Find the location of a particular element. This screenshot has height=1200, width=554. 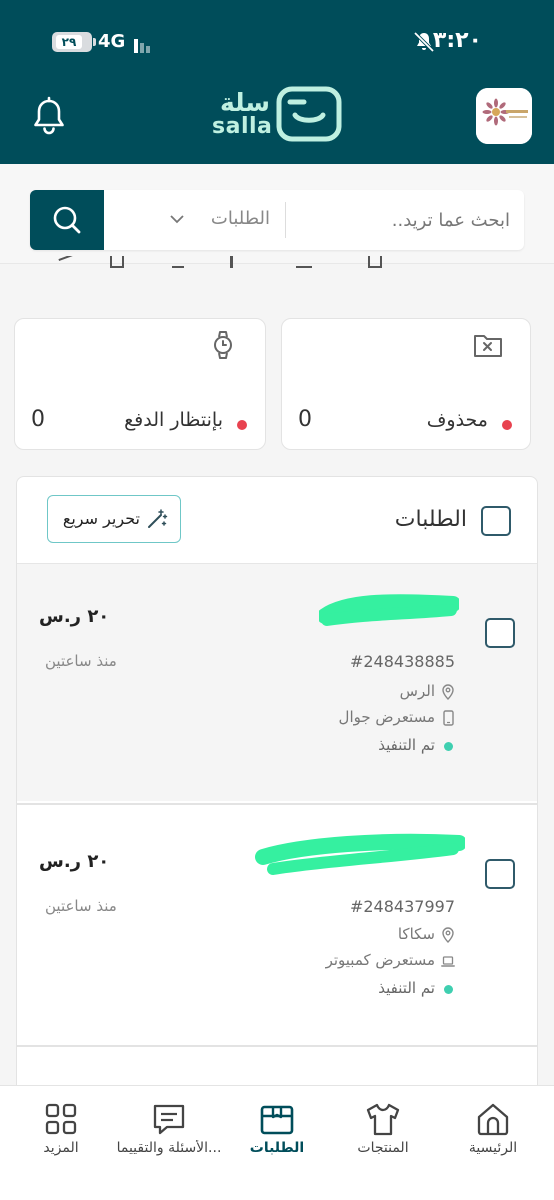

home-icon is located at coordinates (493, 1119).